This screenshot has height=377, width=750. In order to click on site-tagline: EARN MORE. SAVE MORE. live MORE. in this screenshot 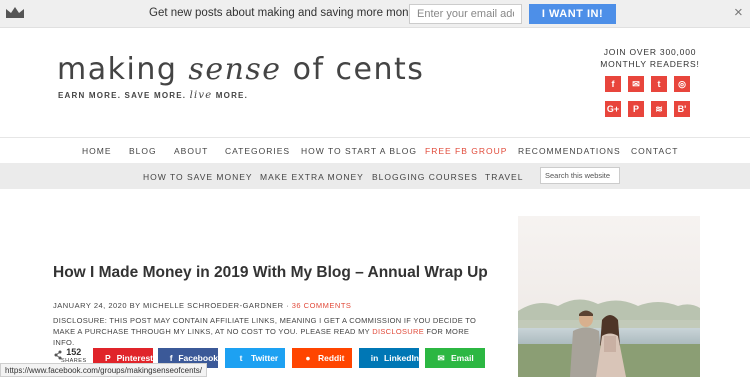, I will do `click(153, 95)`.